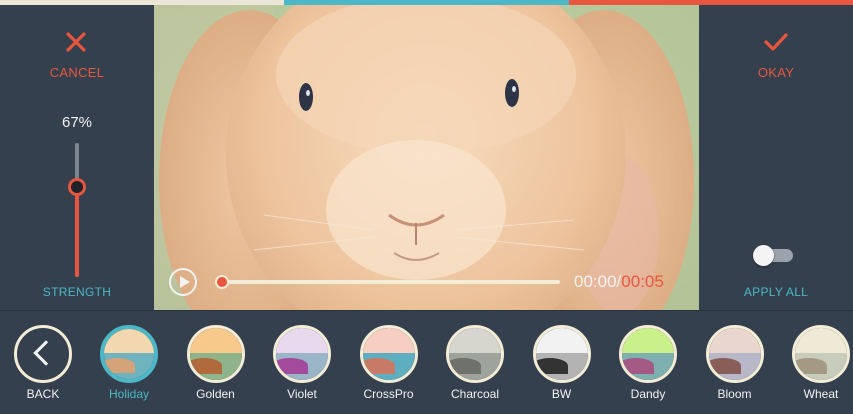 The height and width of the screenshot is (414, 853). I want to click on filter-item: Dandy, so click(648, 362).